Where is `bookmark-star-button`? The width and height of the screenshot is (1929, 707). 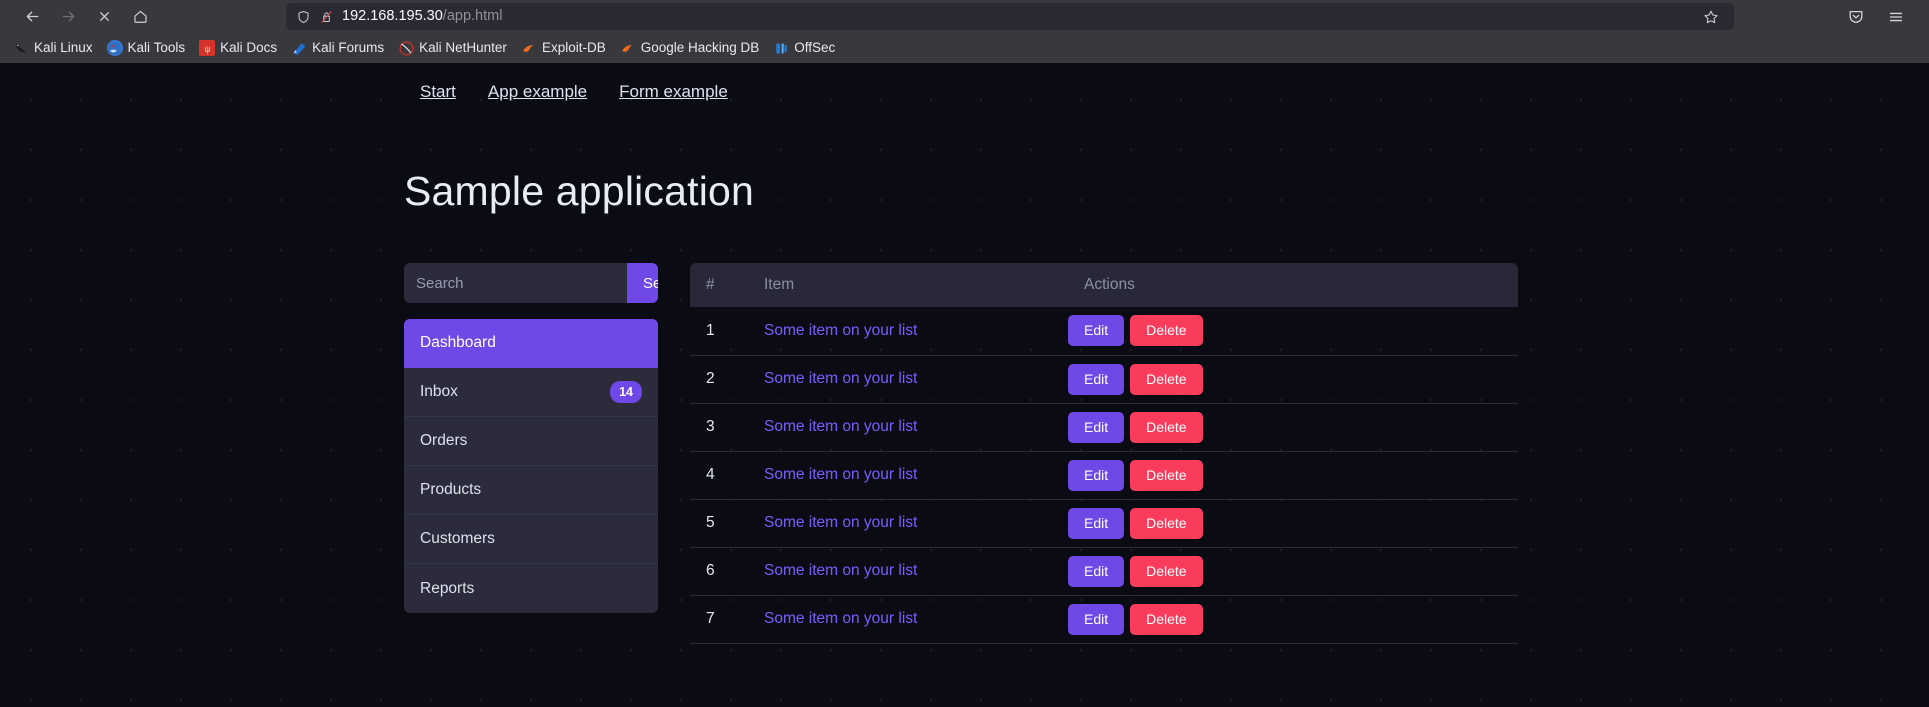 bookmark-star-button is located at coordinates (1711, 17).